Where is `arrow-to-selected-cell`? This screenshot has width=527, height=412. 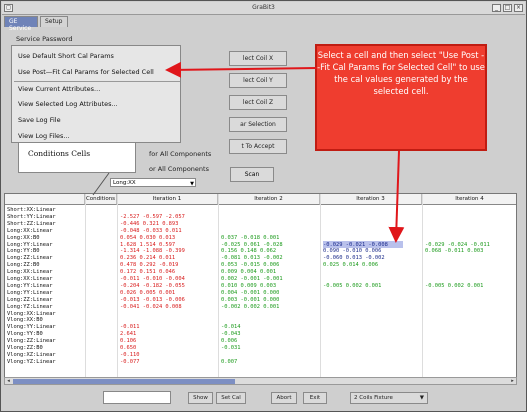
arrow-to-selected-cell is located at coordinates (396, 196).